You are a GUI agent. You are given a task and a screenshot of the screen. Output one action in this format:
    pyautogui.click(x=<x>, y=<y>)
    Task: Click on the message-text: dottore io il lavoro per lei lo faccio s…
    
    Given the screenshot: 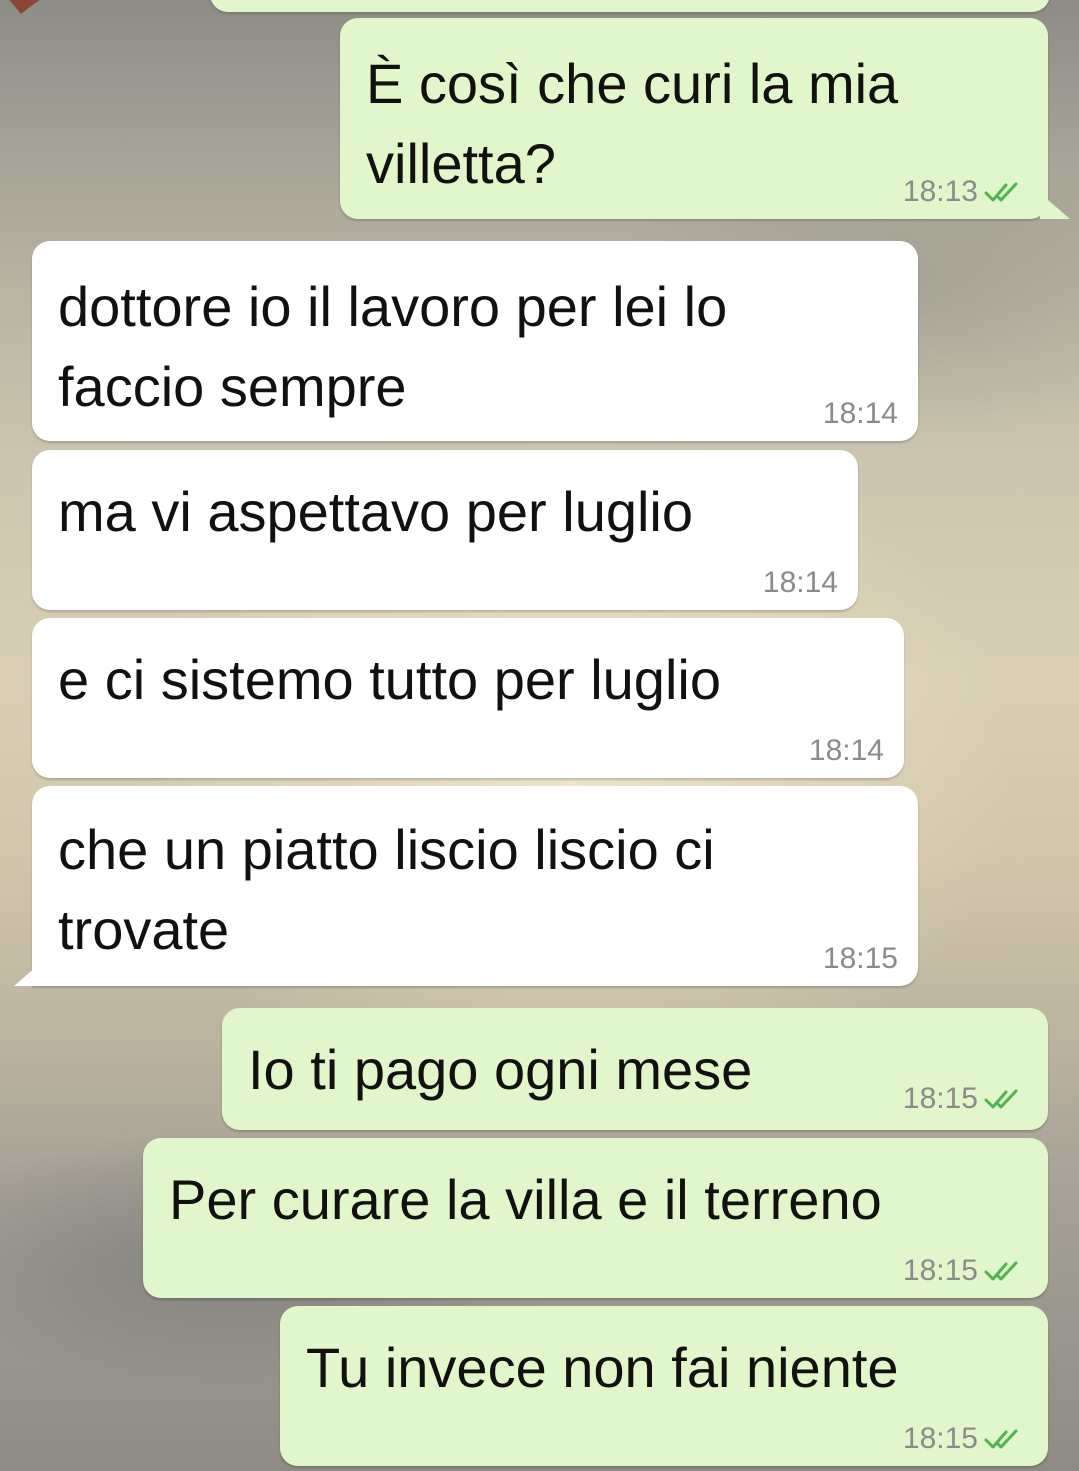 What is the action you would take?
    pyautogui.click(x=393, y=346)
    